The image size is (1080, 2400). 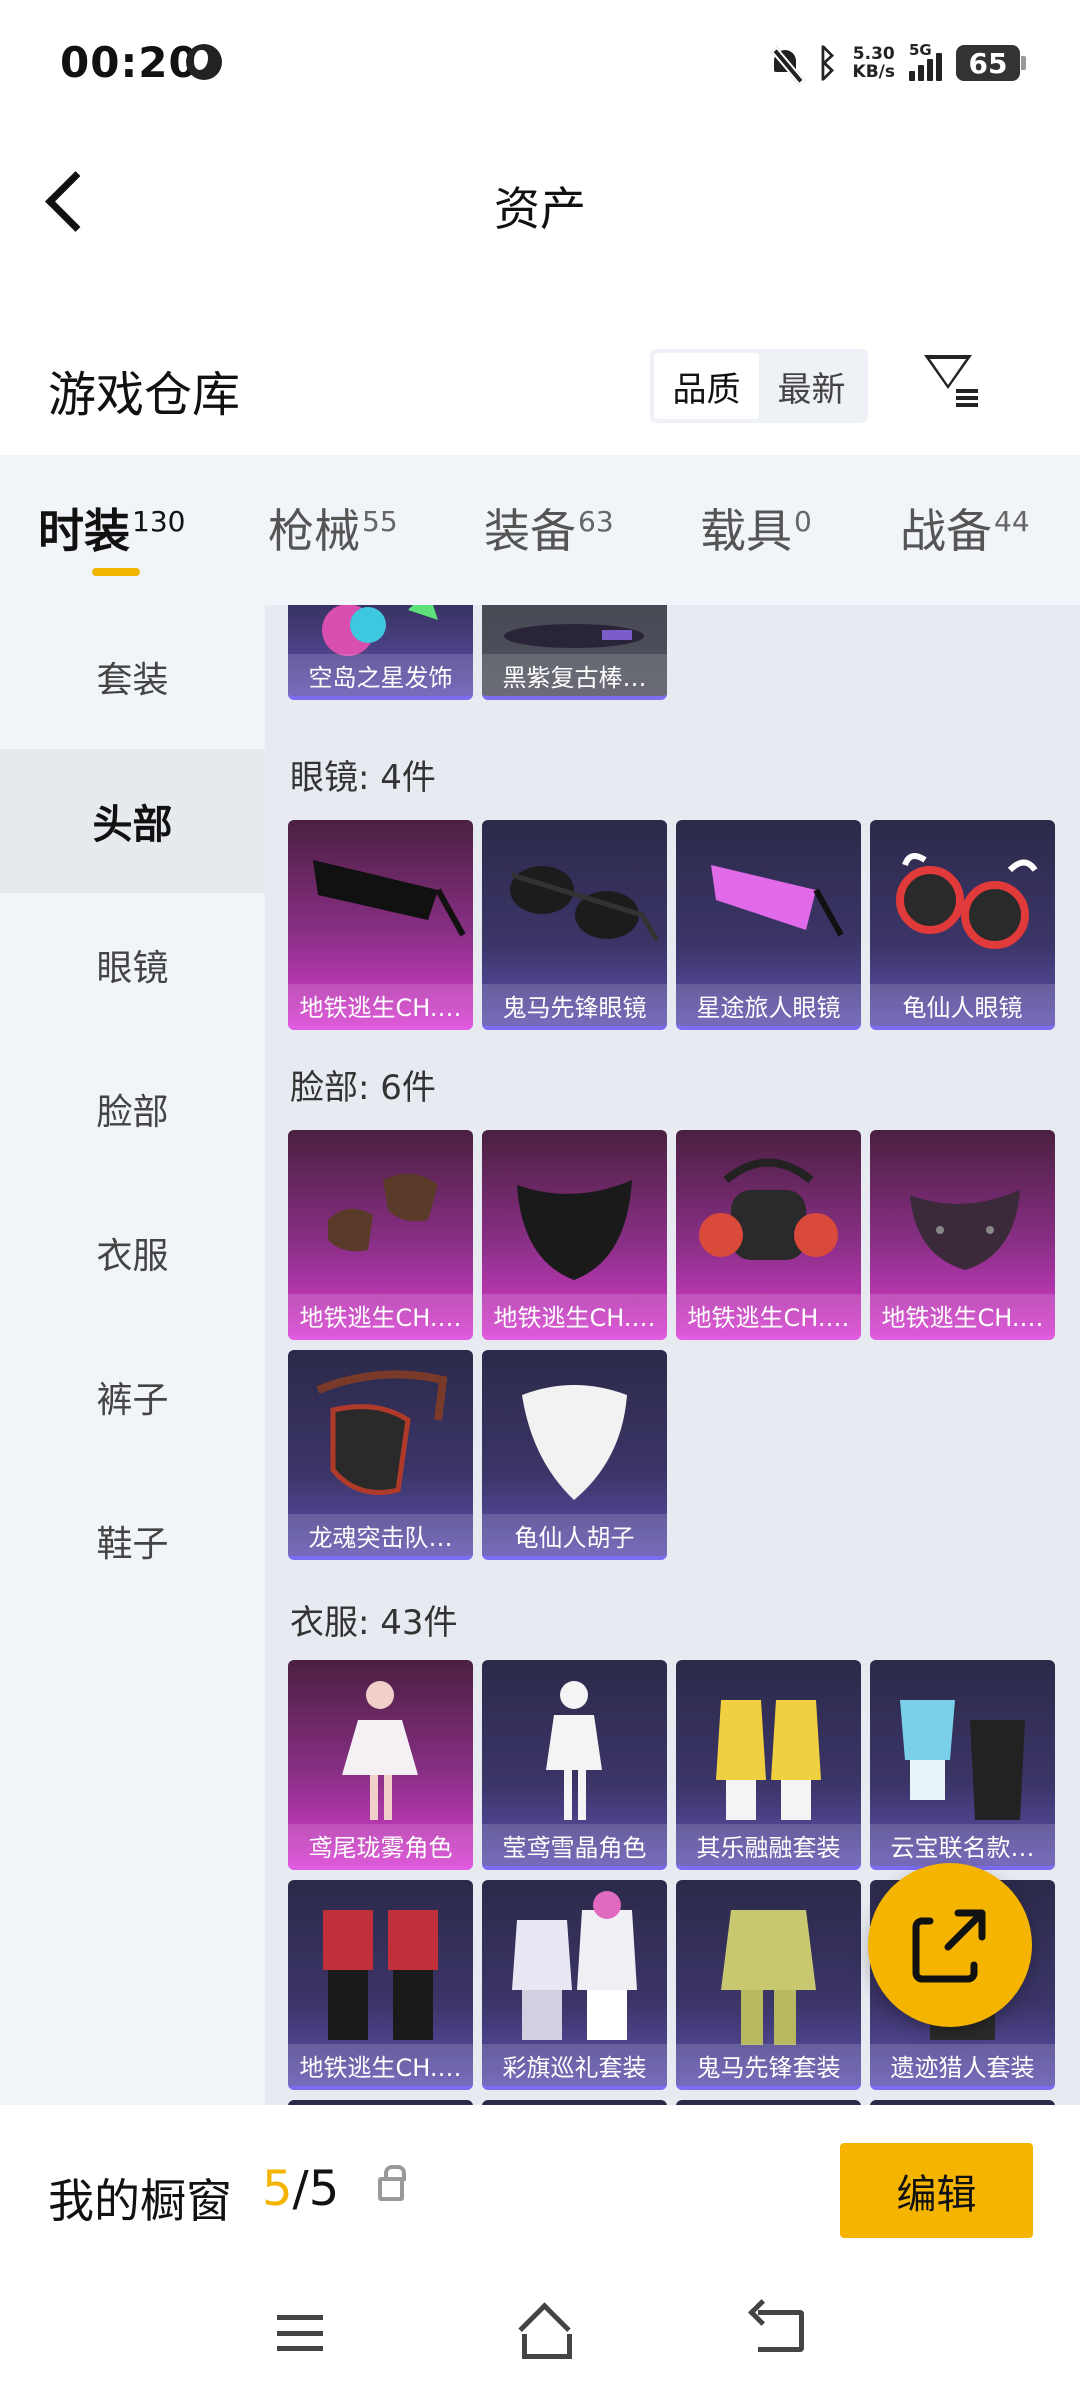 What do you see at coordinates (132, 1397) in the screenshot?
I see `sidebar-item-pants: 裤子` at bounding box center [132, 1397].